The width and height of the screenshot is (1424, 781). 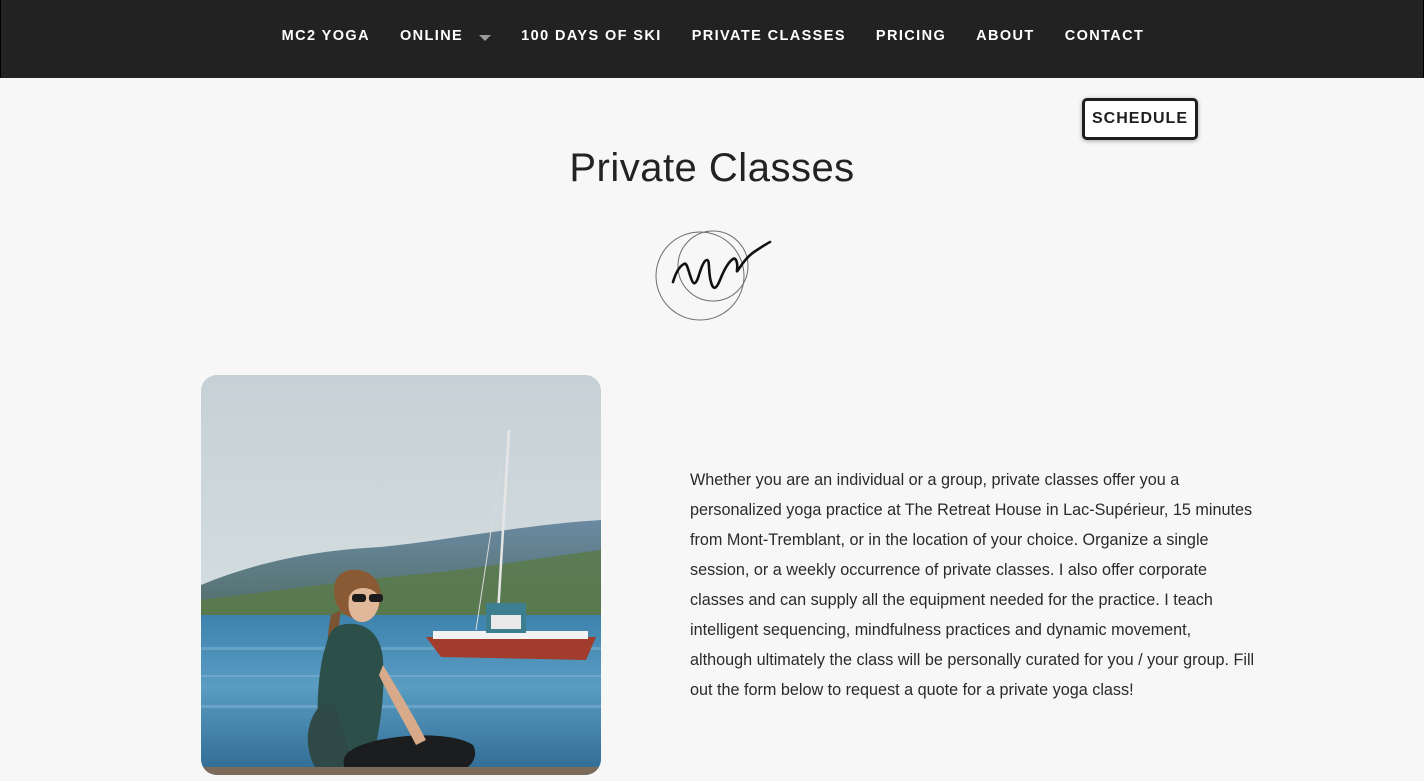 I want to click on schedule-button-label: SCHEDULE, so click(x=1139, y=118).